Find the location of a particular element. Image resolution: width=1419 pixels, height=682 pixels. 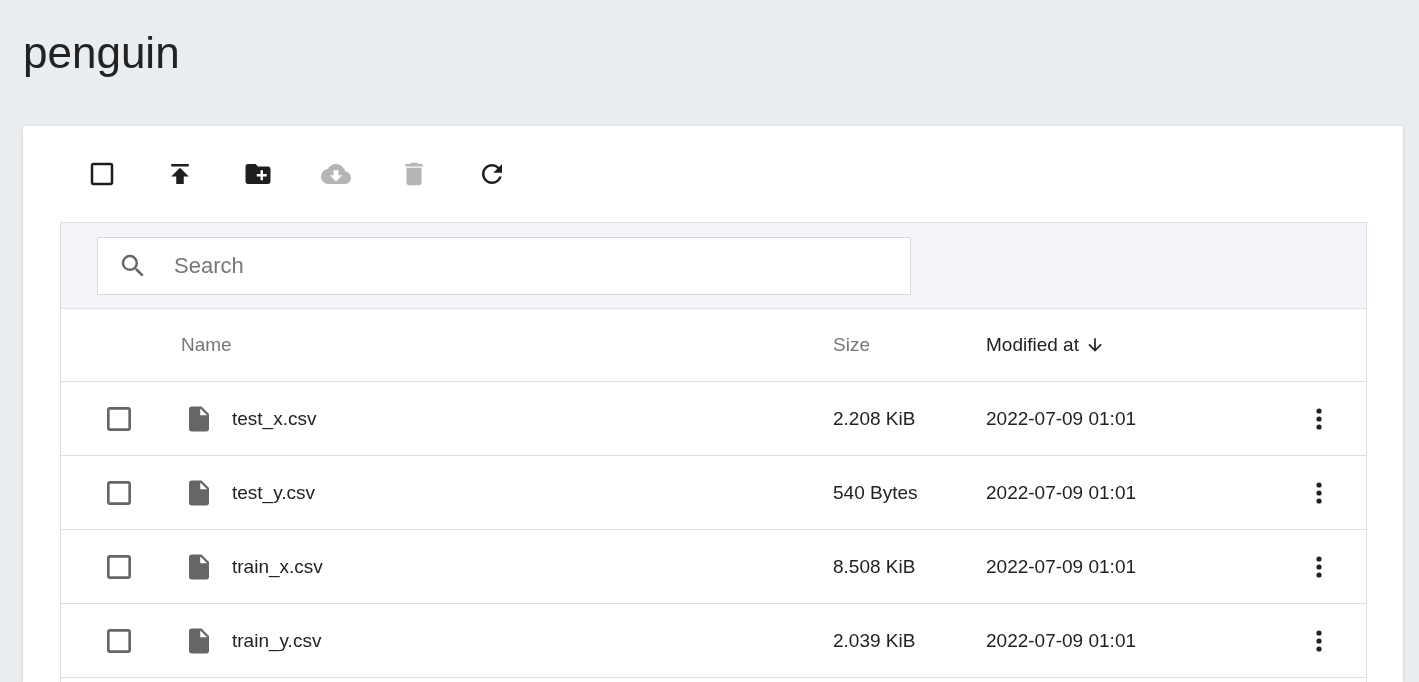

file-size: 2.039 KiB is located at coordinates (875, 640).